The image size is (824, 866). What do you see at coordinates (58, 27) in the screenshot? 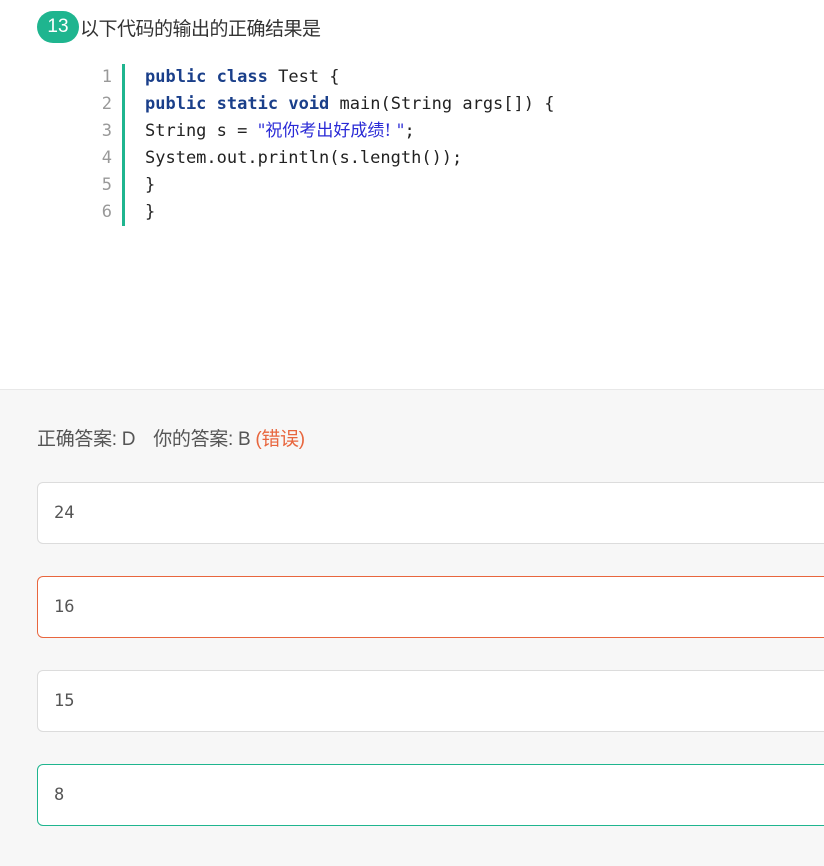
I see `question-number-badge: 13` at bounding box center [58, 27].